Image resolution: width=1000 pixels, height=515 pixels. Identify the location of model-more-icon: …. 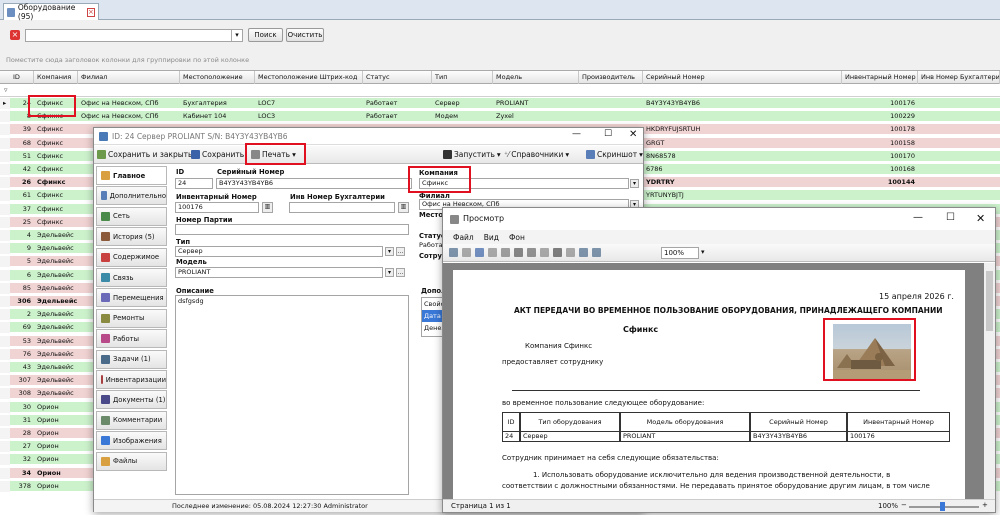
(400, 272).